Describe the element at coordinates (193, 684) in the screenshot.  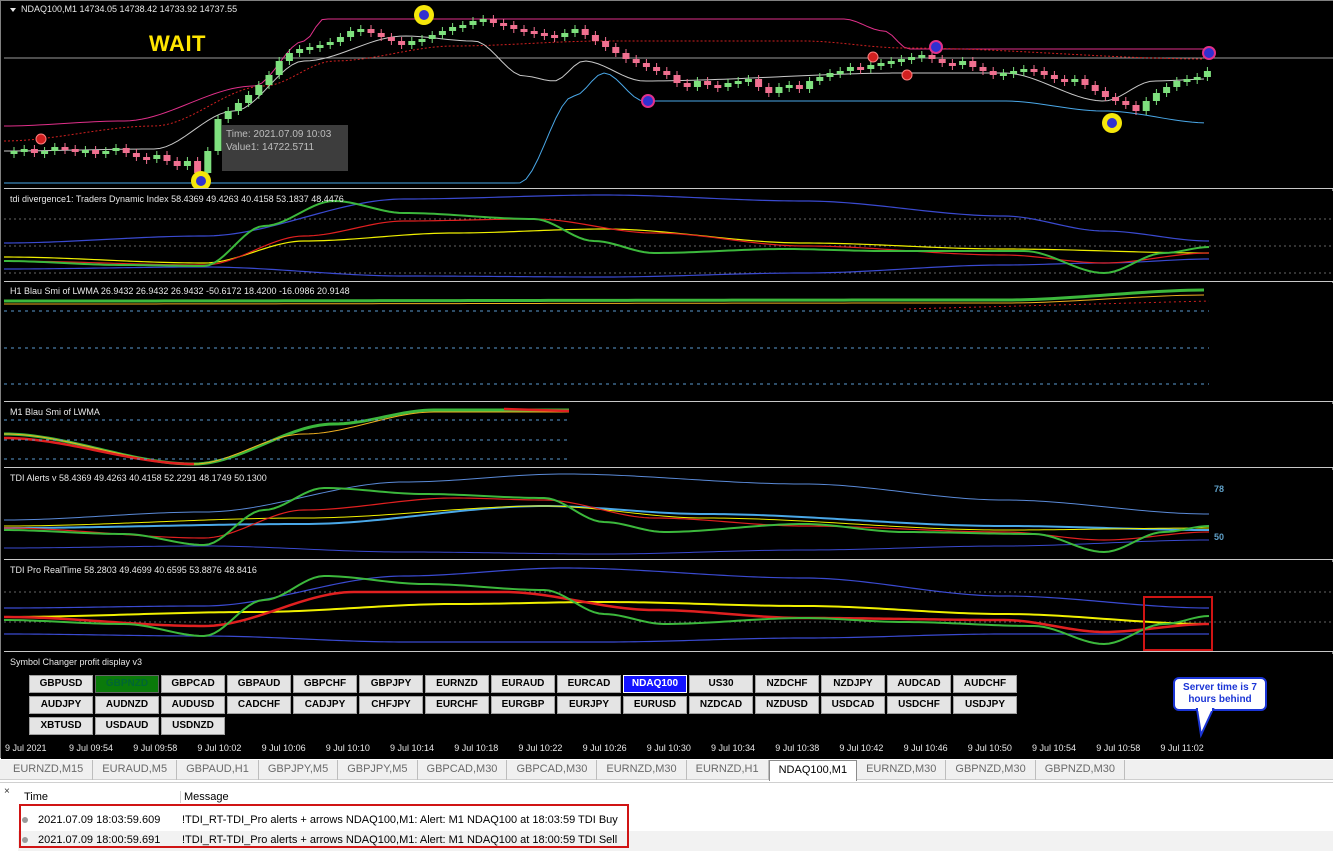
I see `symbol-button-gbpcad: GBPCAD` at that location.